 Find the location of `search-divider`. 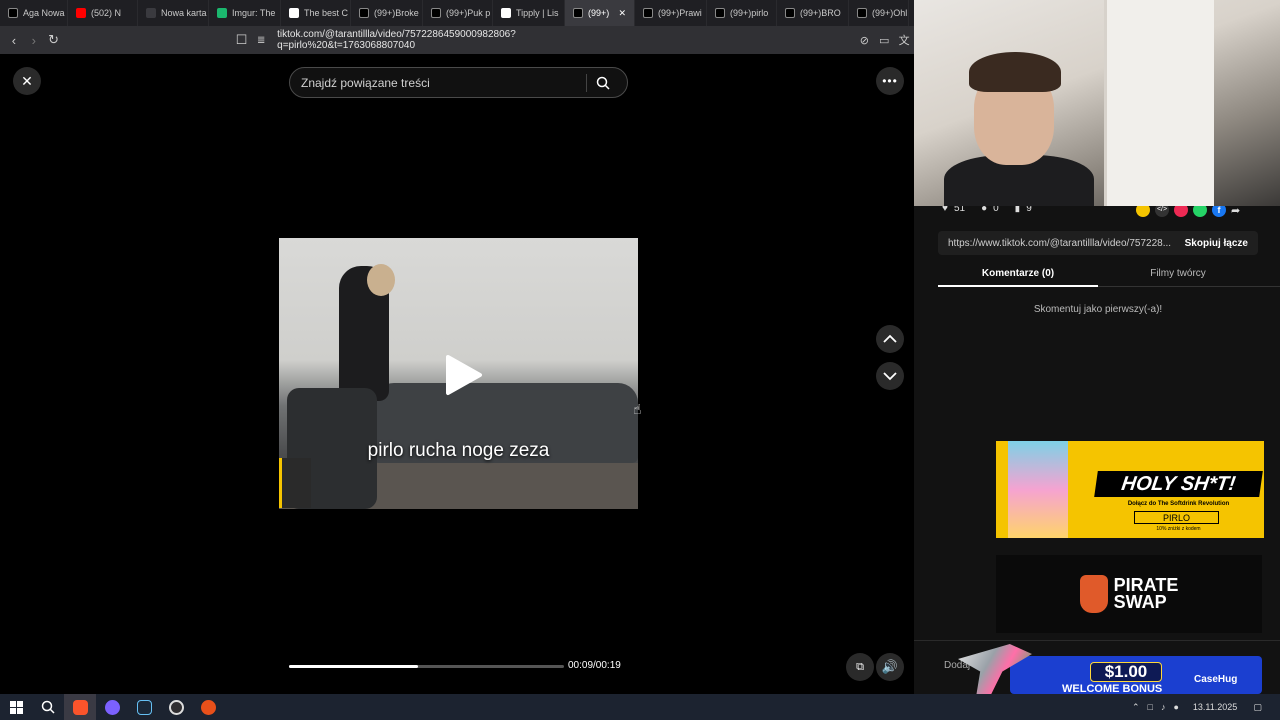

search-divider is located at coordinates (586, 82).